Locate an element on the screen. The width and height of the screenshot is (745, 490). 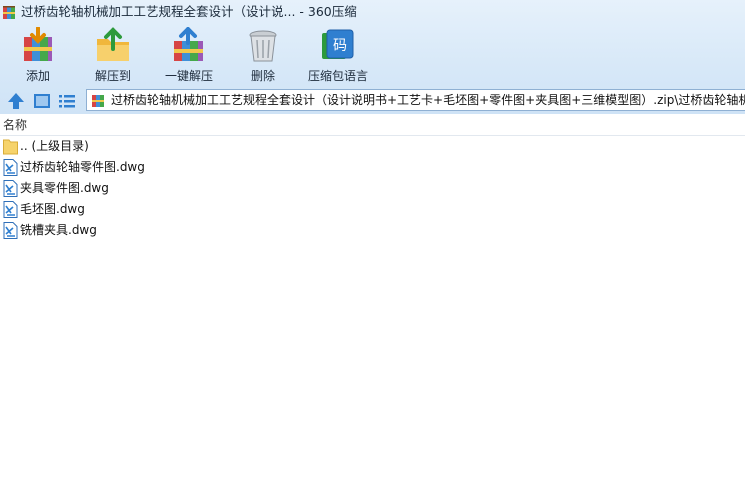
add-button: 添加 is located at coordinates (38, 55).